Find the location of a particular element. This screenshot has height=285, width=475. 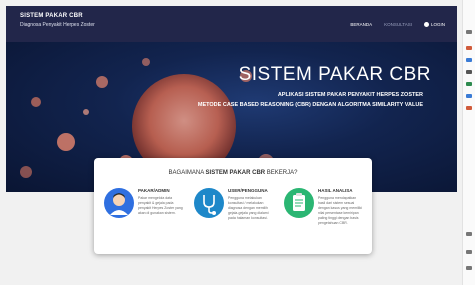

nav-login-link: LOGIN is located at coordinates (434, 24).